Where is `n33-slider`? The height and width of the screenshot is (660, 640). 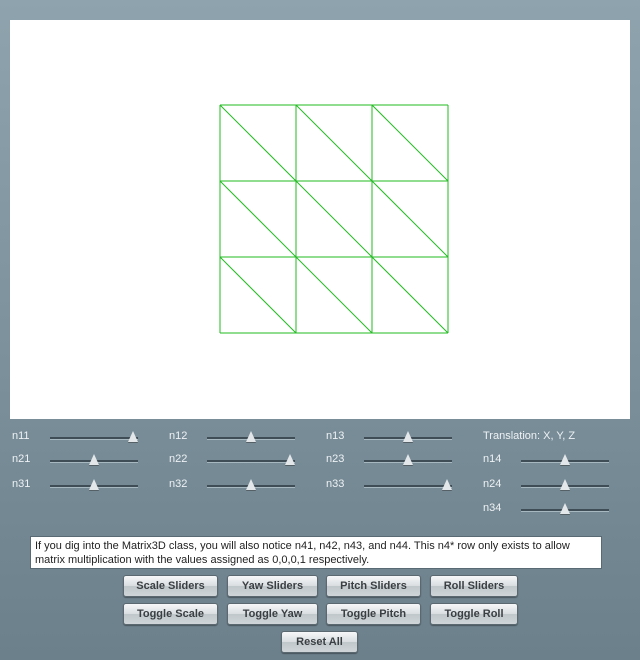
n33-slider is located at coordinates (408, 486).